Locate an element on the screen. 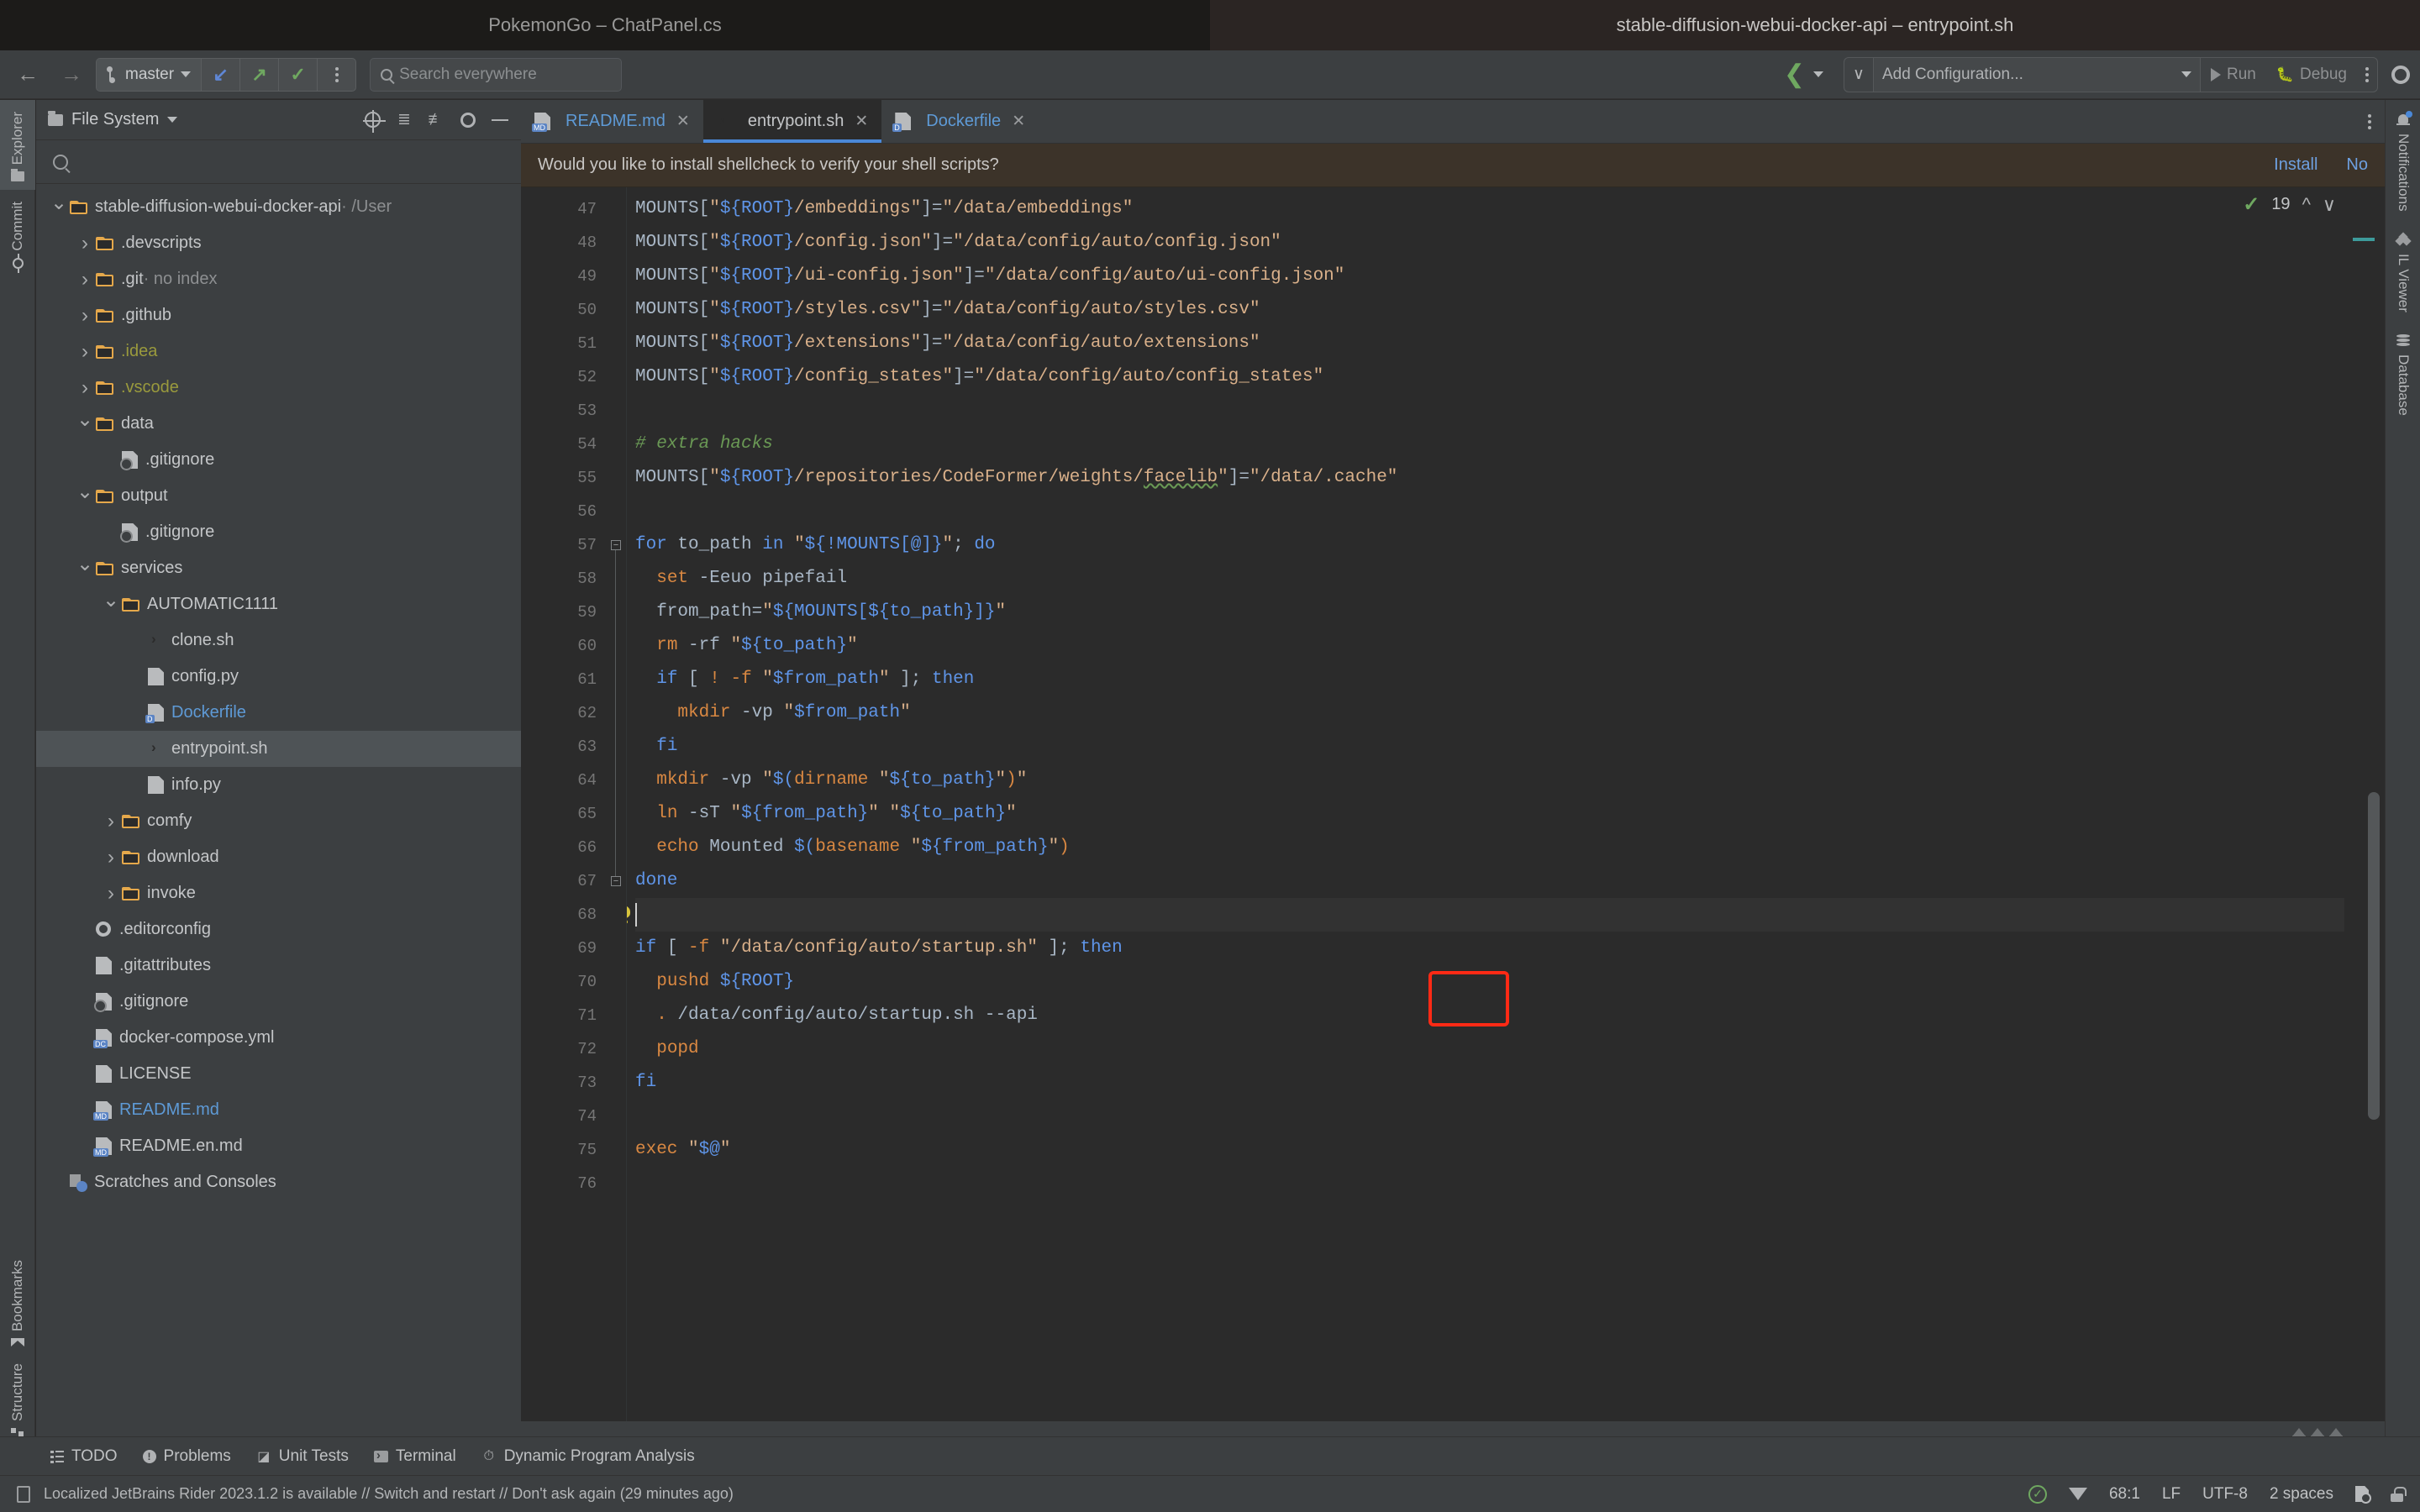 This screenshot has height=1512, width=2420. sidebar-item-notifications: Notifications is located at coordinates (2403, 160).